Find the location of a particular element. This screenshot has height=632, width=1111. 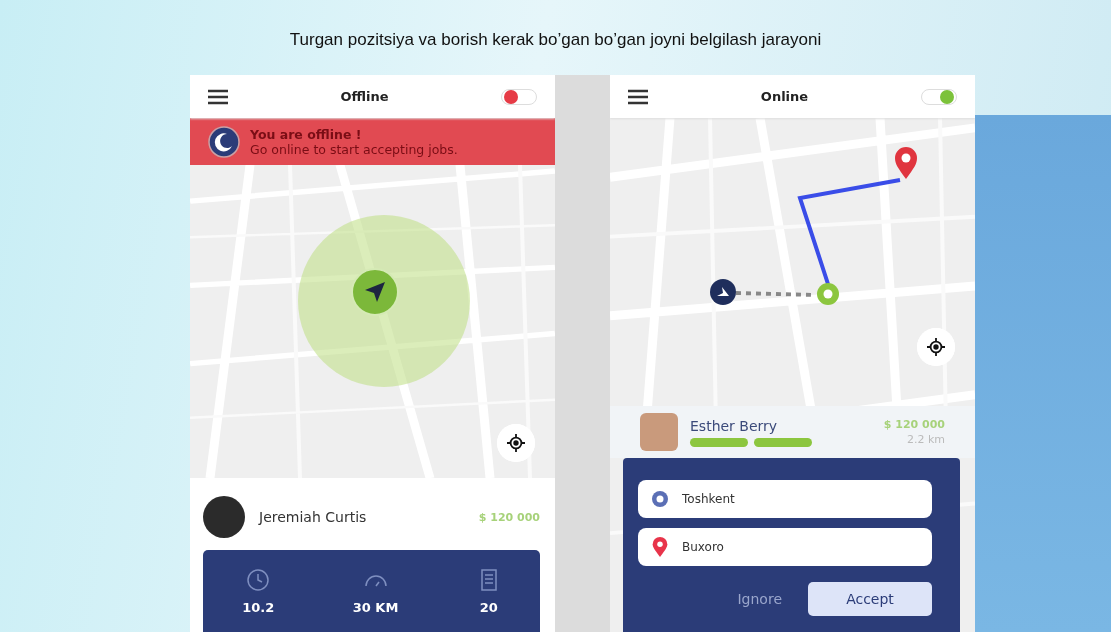

origin-marker-icon is located at coordinates (660, 499).